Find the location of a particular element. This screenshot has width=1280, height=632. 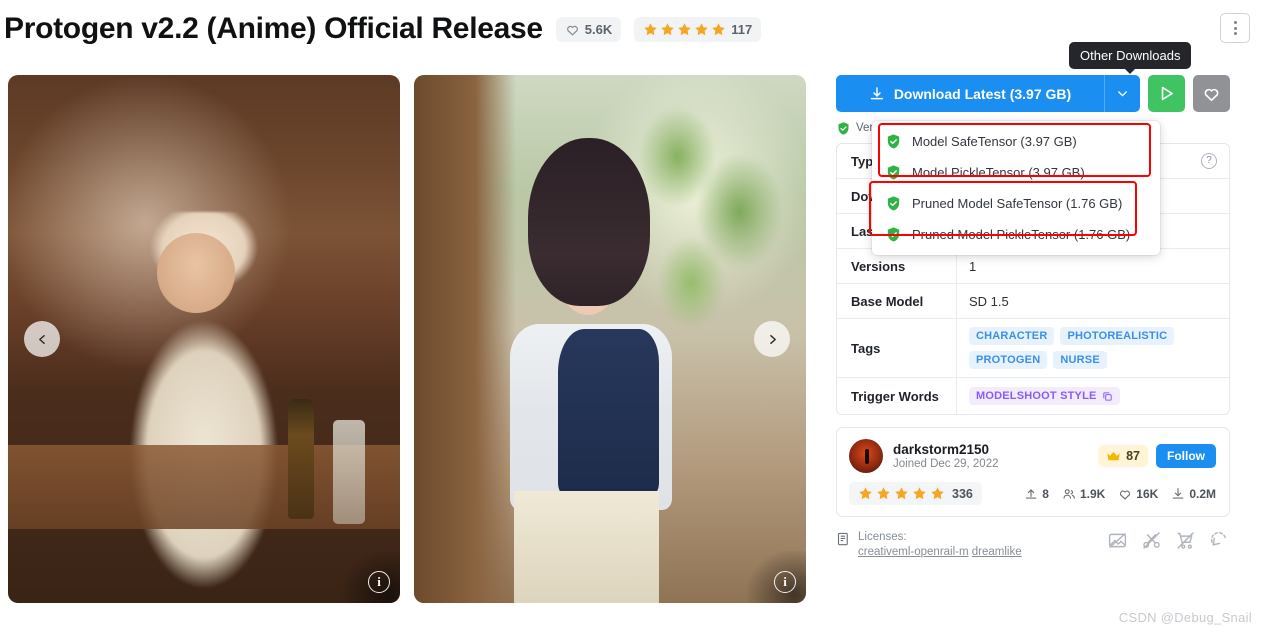

dropdown-item-model-pickletensor: Model PickleTensor (3.97 GB) is located at coordinates (1016, 172).